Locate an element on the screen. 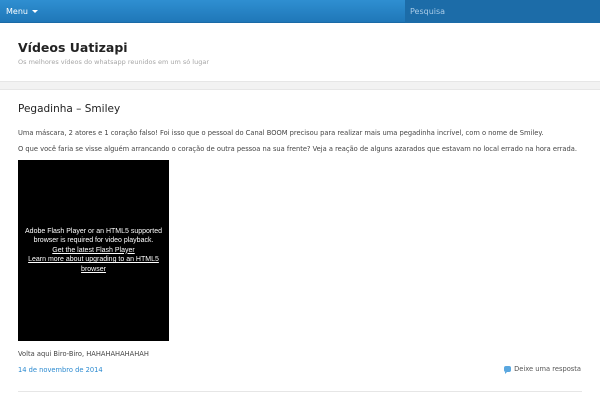 Image resolution: width=600 pixels, height=400 pixels. leave-reply-label: Deixe uma resposta is located at coordinates (547, 369).